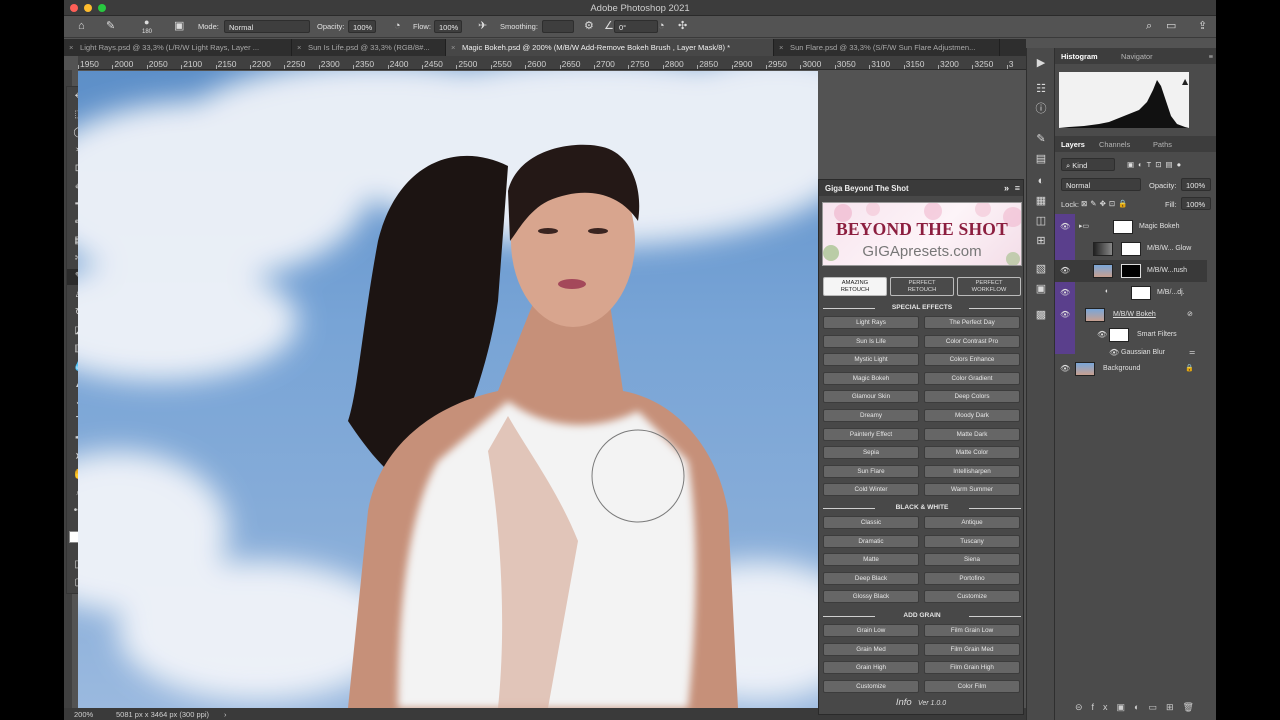  I want to click on filter-kind-select: ⌕ Kind, so click(1088, 164).